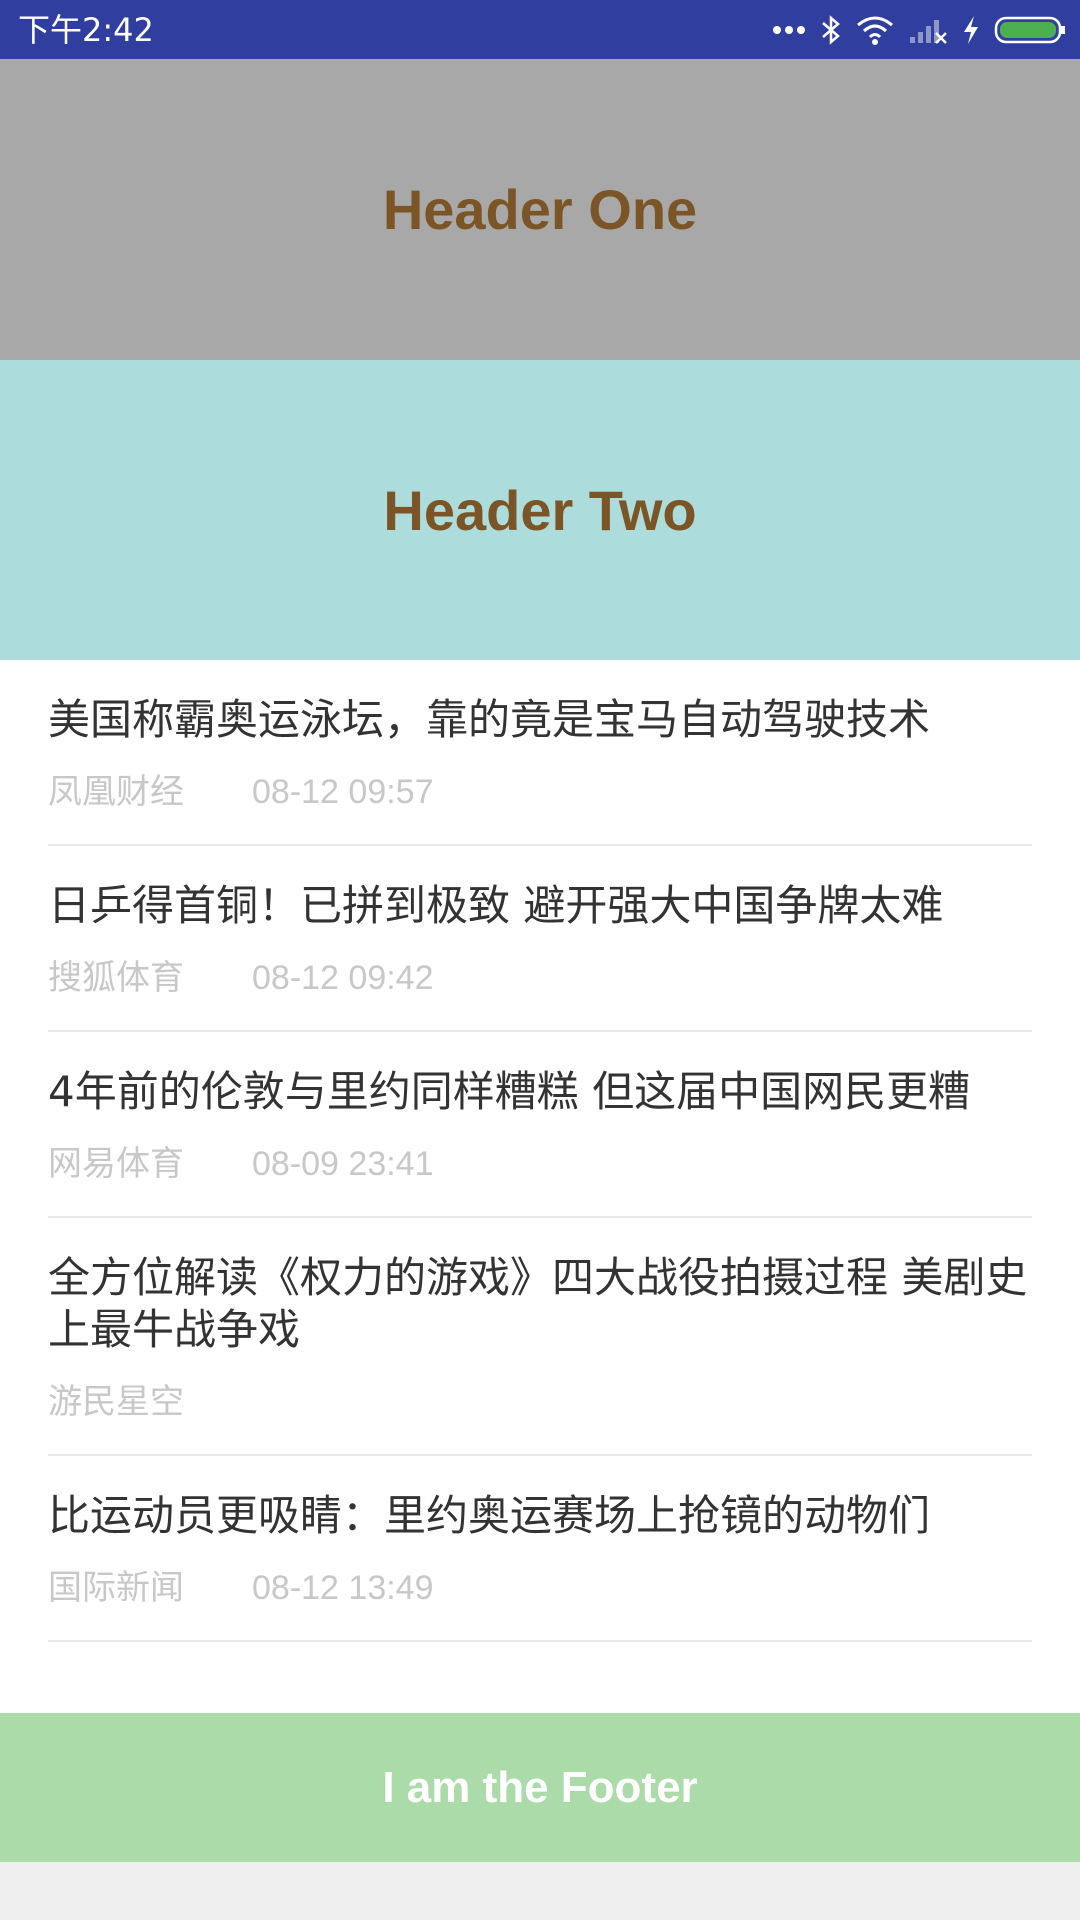 The height and width of the screenshot is (1920, 1080). I want to click on news-source: 网易体育, so click(116, 1164).